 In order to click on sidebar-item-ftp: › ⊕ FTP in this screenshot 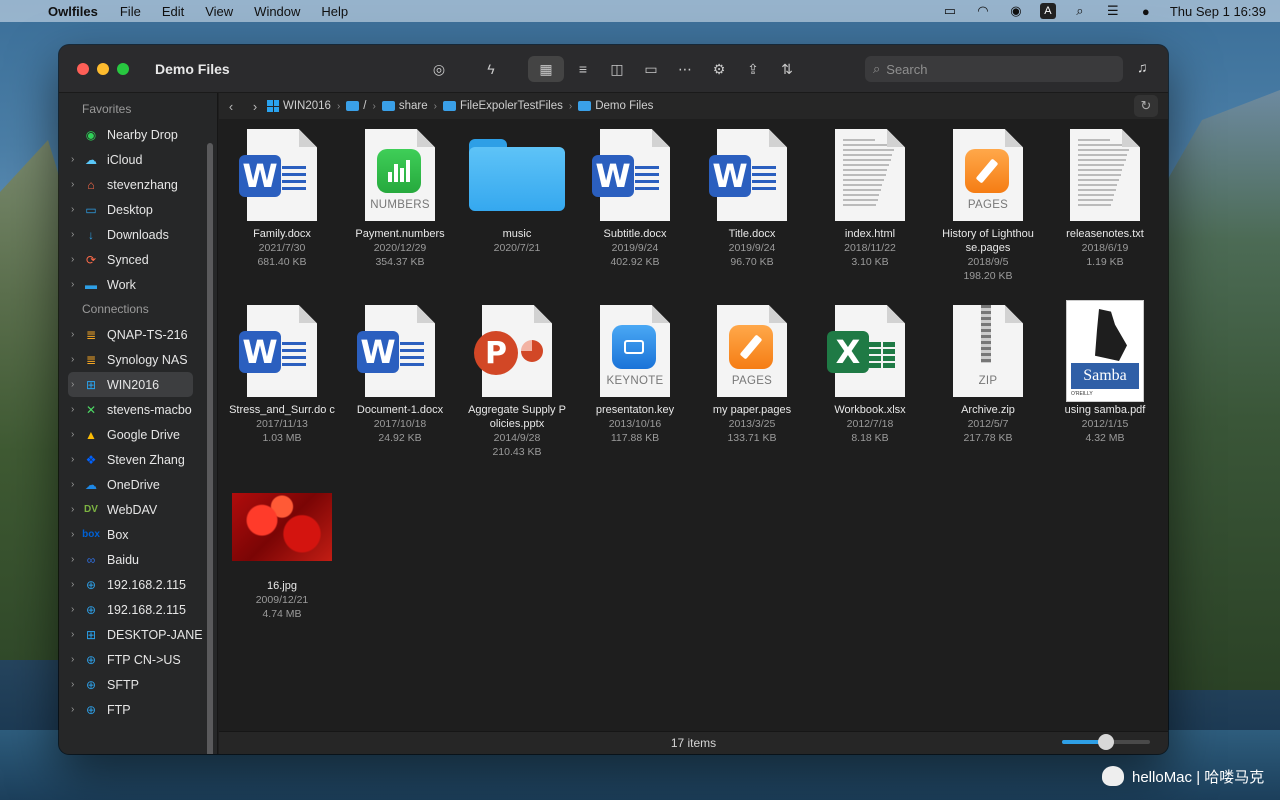, I will do `click(138, 709)`.